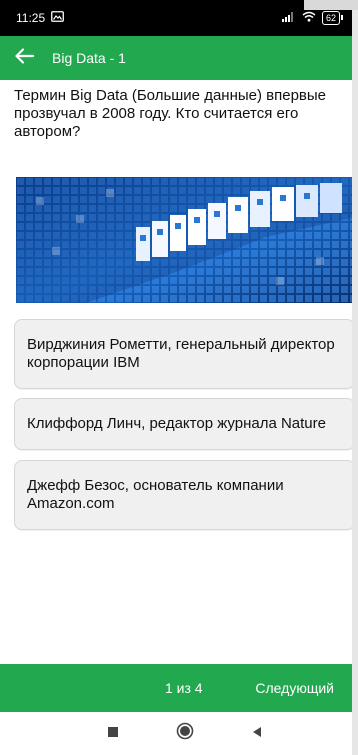 Image resolution: width=358 pixels, height=755 pixels. Describe the element at coordinates (31, 18) in the screenshot. I see `status-time: 11:25` at that location.